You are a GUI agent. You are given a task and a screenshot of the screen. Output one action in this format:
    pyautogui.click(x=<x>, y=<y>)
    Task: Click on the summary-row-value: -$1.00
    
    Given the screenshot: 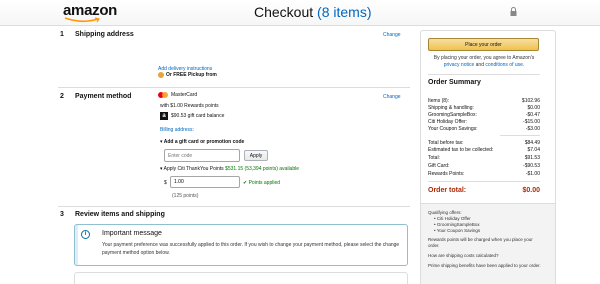 What is the action you would take?
    pyautogui.click(x=532, y=174)
    